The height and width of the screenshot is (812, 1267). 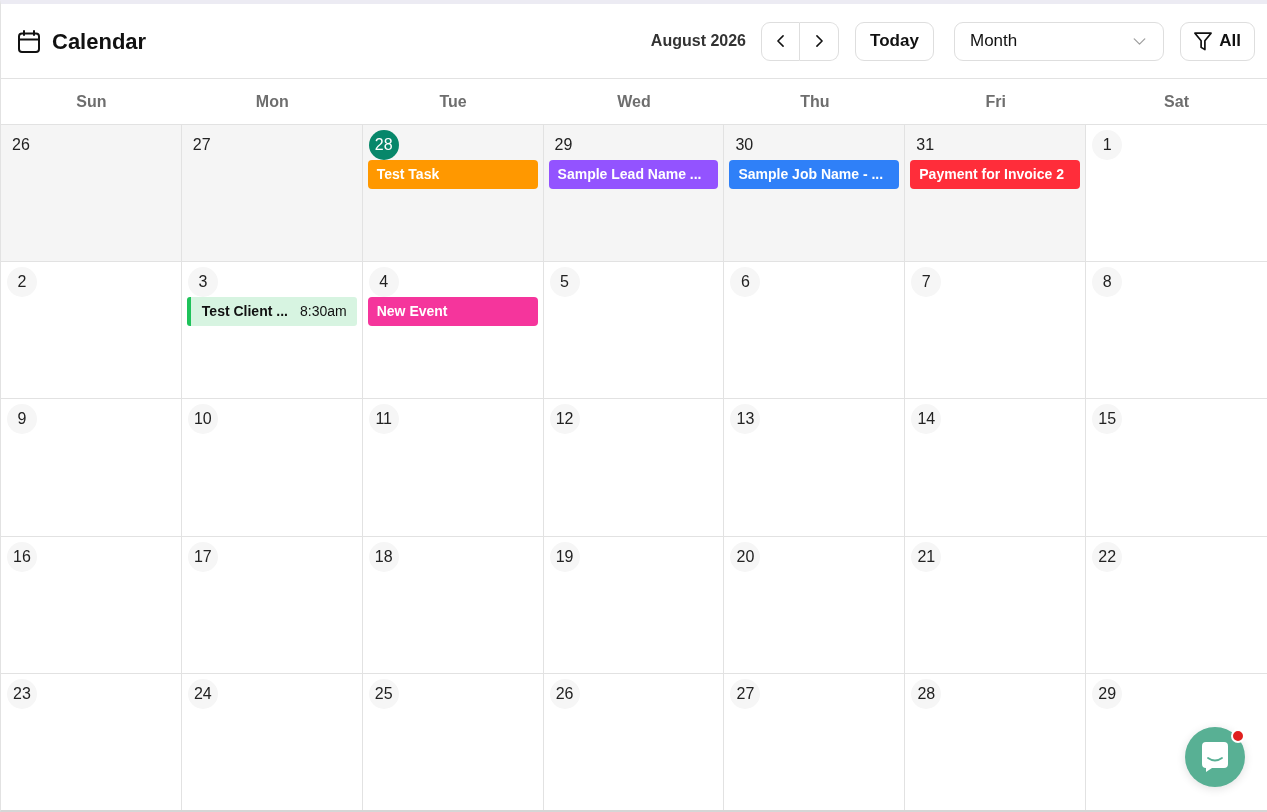 I want to click on day-number: 3, so click(x=202, y=282).